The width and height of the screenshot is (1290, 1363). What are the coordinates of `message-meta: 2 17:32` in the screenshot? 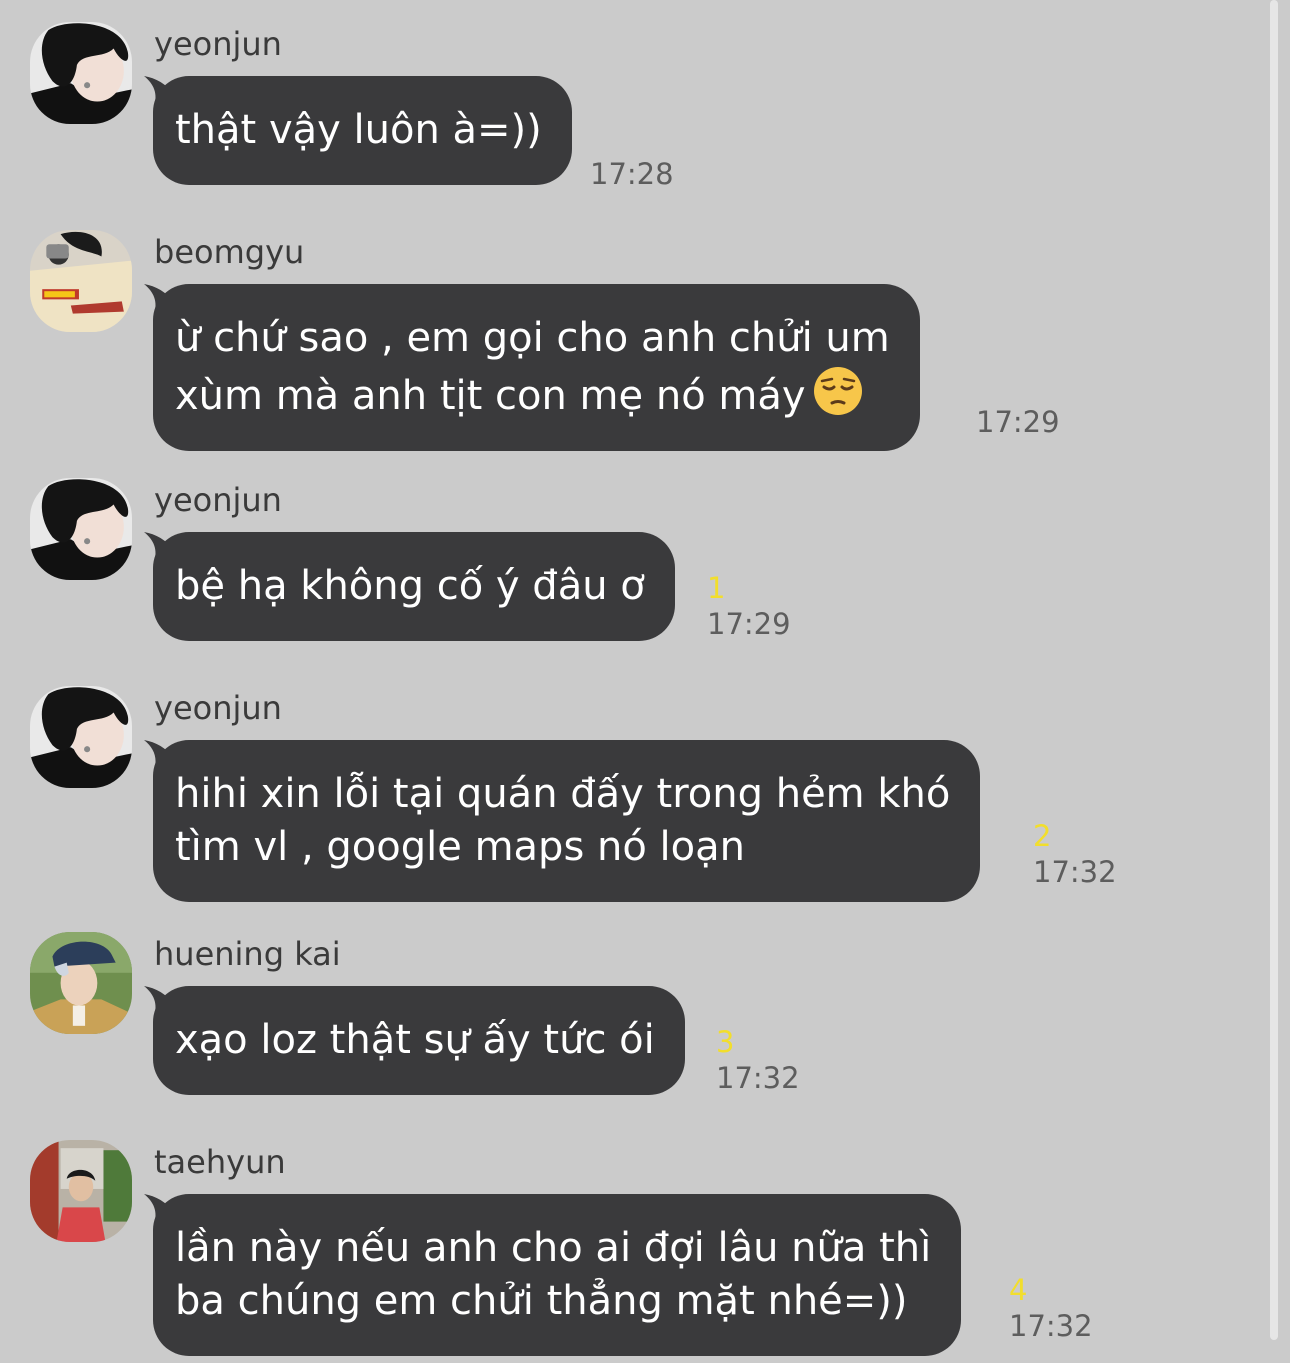 It's located at (1075, 854).